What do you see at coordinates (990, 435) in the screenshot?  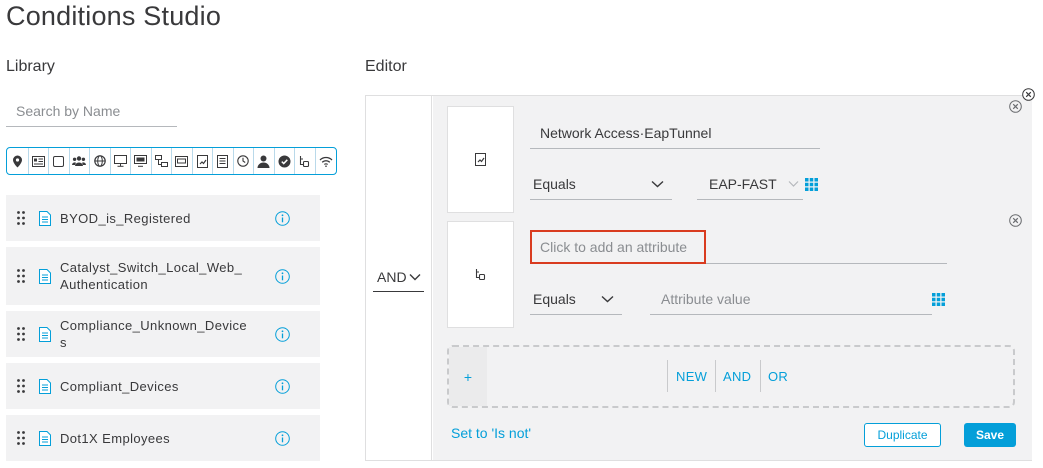 I see `save-button: Save` at bounding box center [990, 435].